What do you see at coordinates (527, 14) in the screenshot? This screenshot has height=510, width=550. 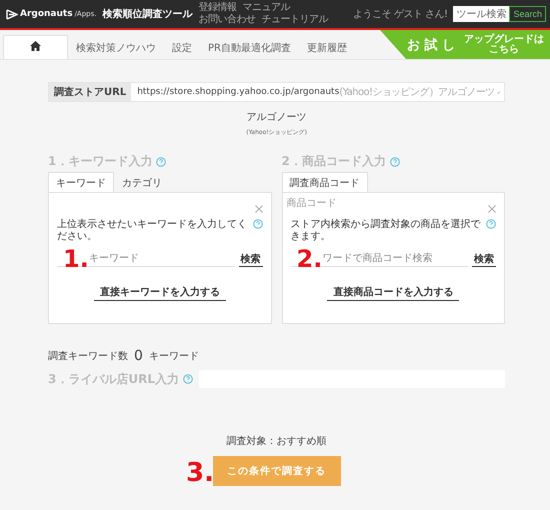 I see `search-button: Search` at bounding box center [527, 14].